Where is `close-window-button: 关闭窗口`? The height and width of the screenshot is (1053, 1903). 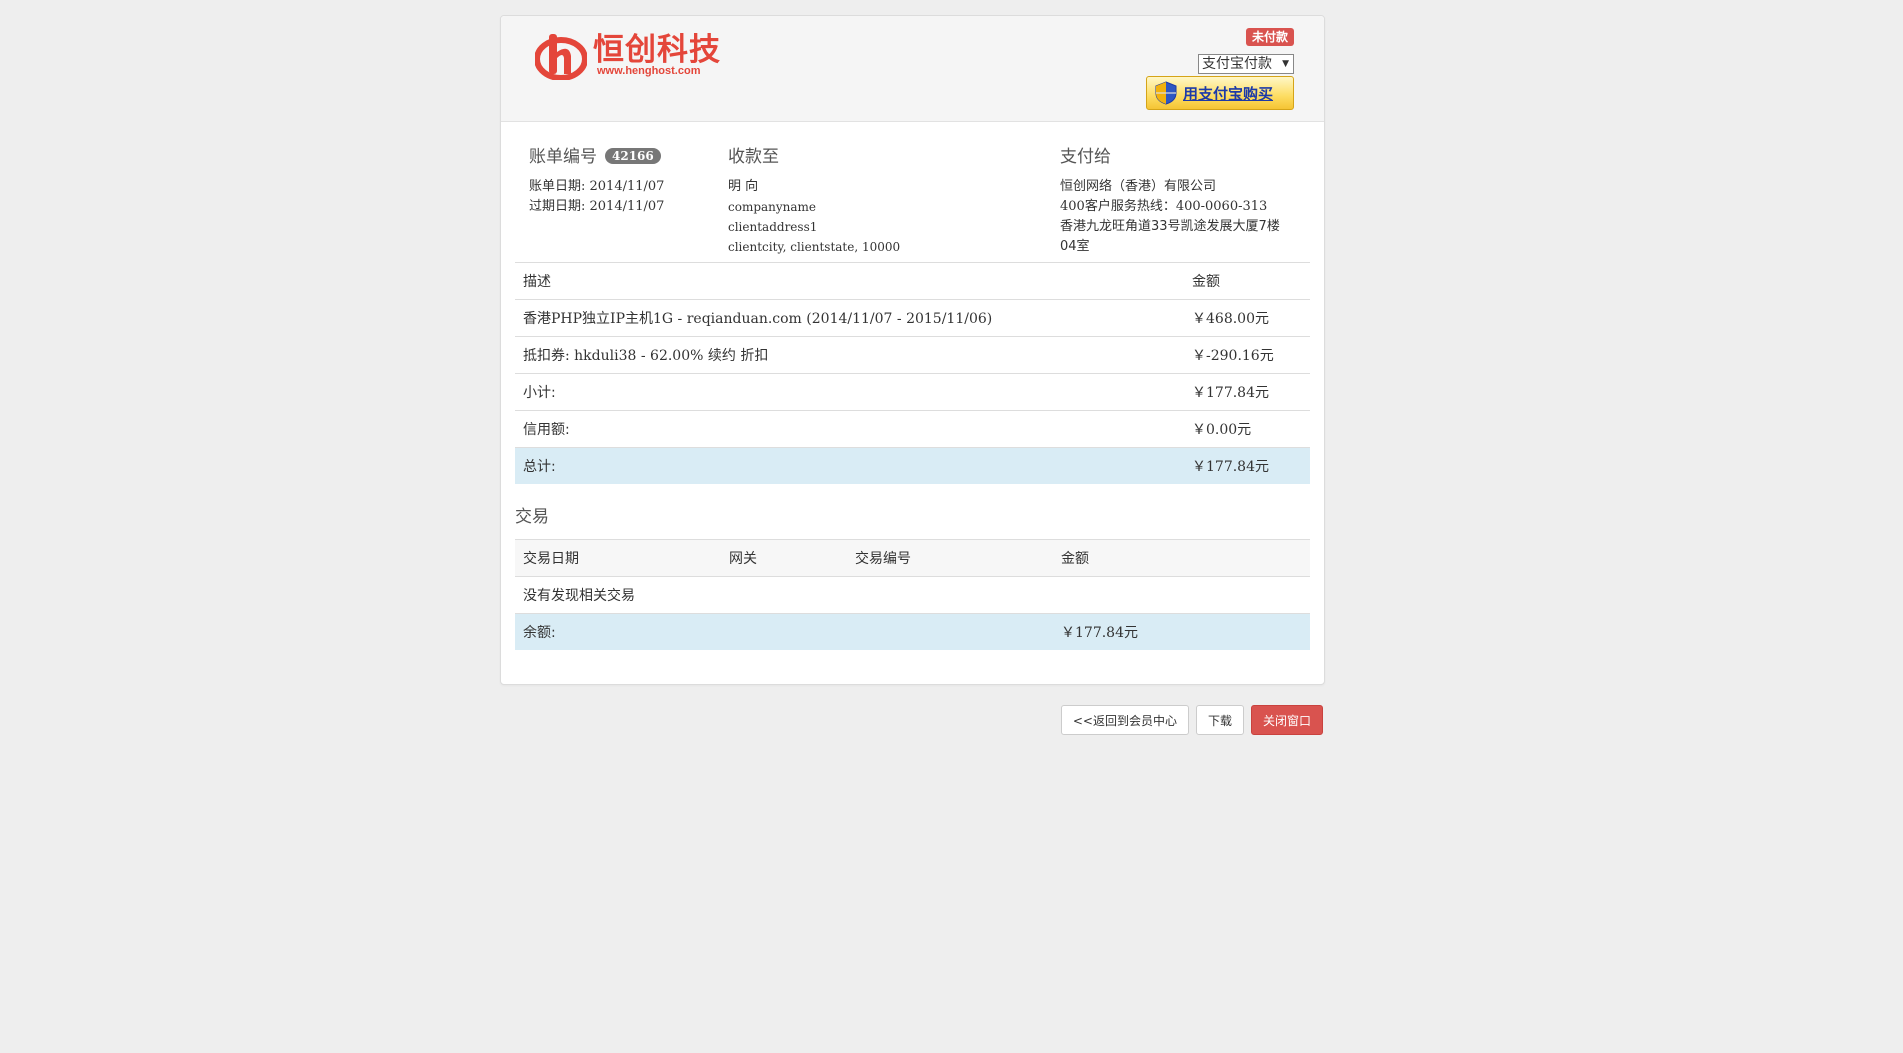 close-window-button: 关闭窗口 is located at coordinates (1286, 720).